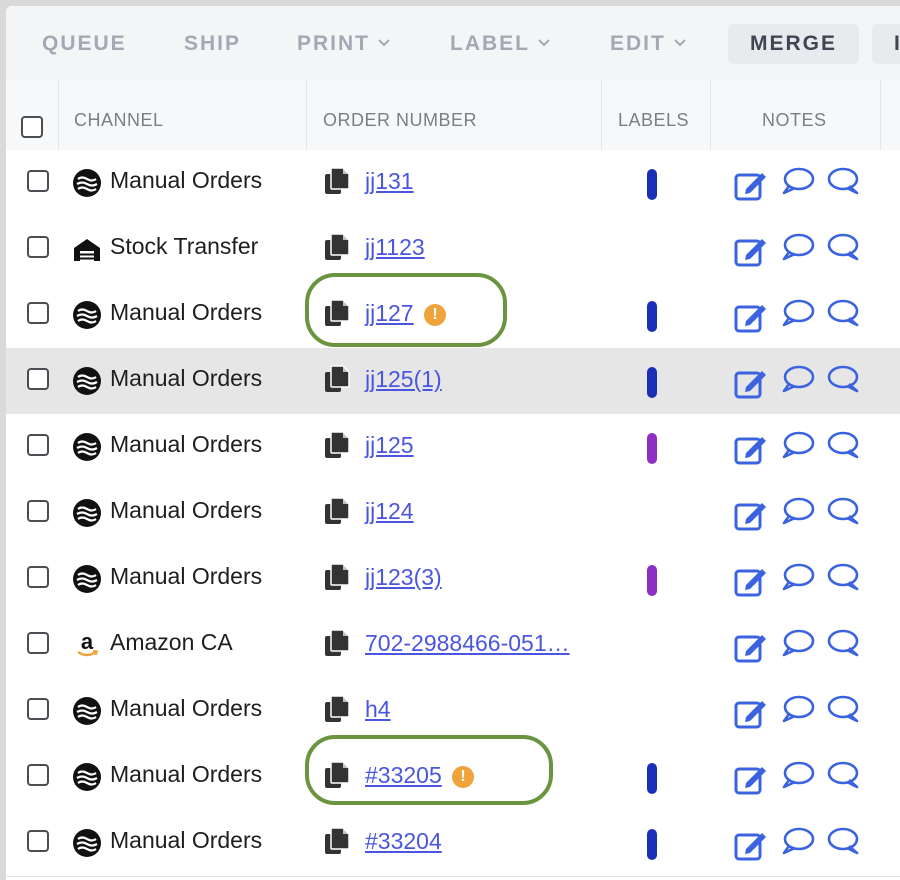 The image size is (900, 880). Describe the element at coordinates (453, 249) in the screenshot. I see `table-row: Stock Transfer jj1123` at that location.